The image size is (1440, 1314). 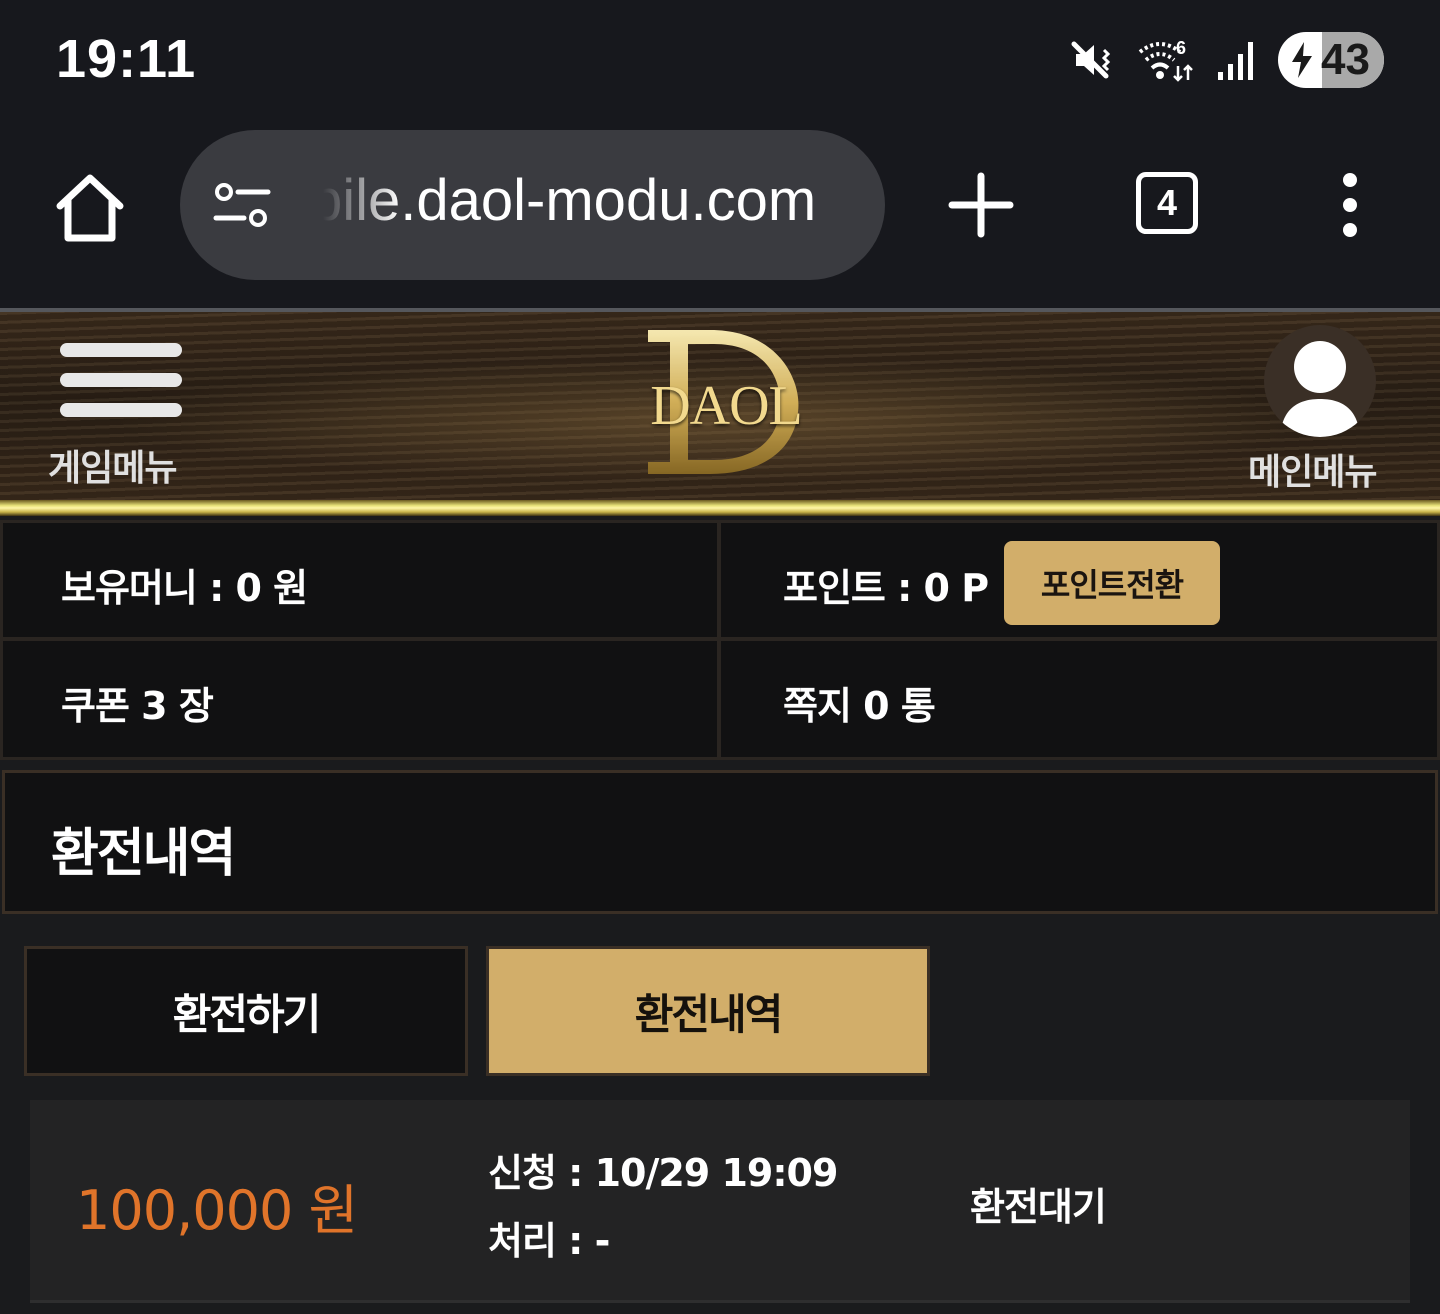 What do you see at coordinates (981, 205) in the screenshot?
I see `new-tab-icon` at bounding box center [981, 205].